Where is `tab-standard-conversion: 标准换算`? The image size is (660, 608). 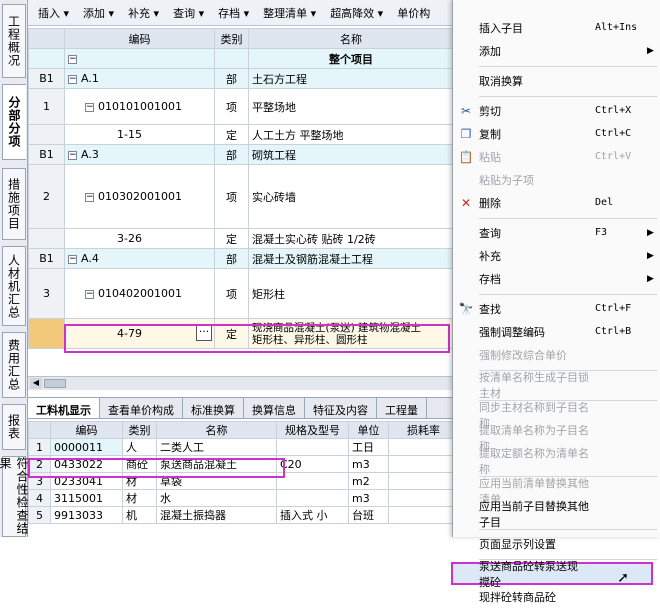
tab-standard-conversion: 标准换算 is located at coordinates (213, 408).